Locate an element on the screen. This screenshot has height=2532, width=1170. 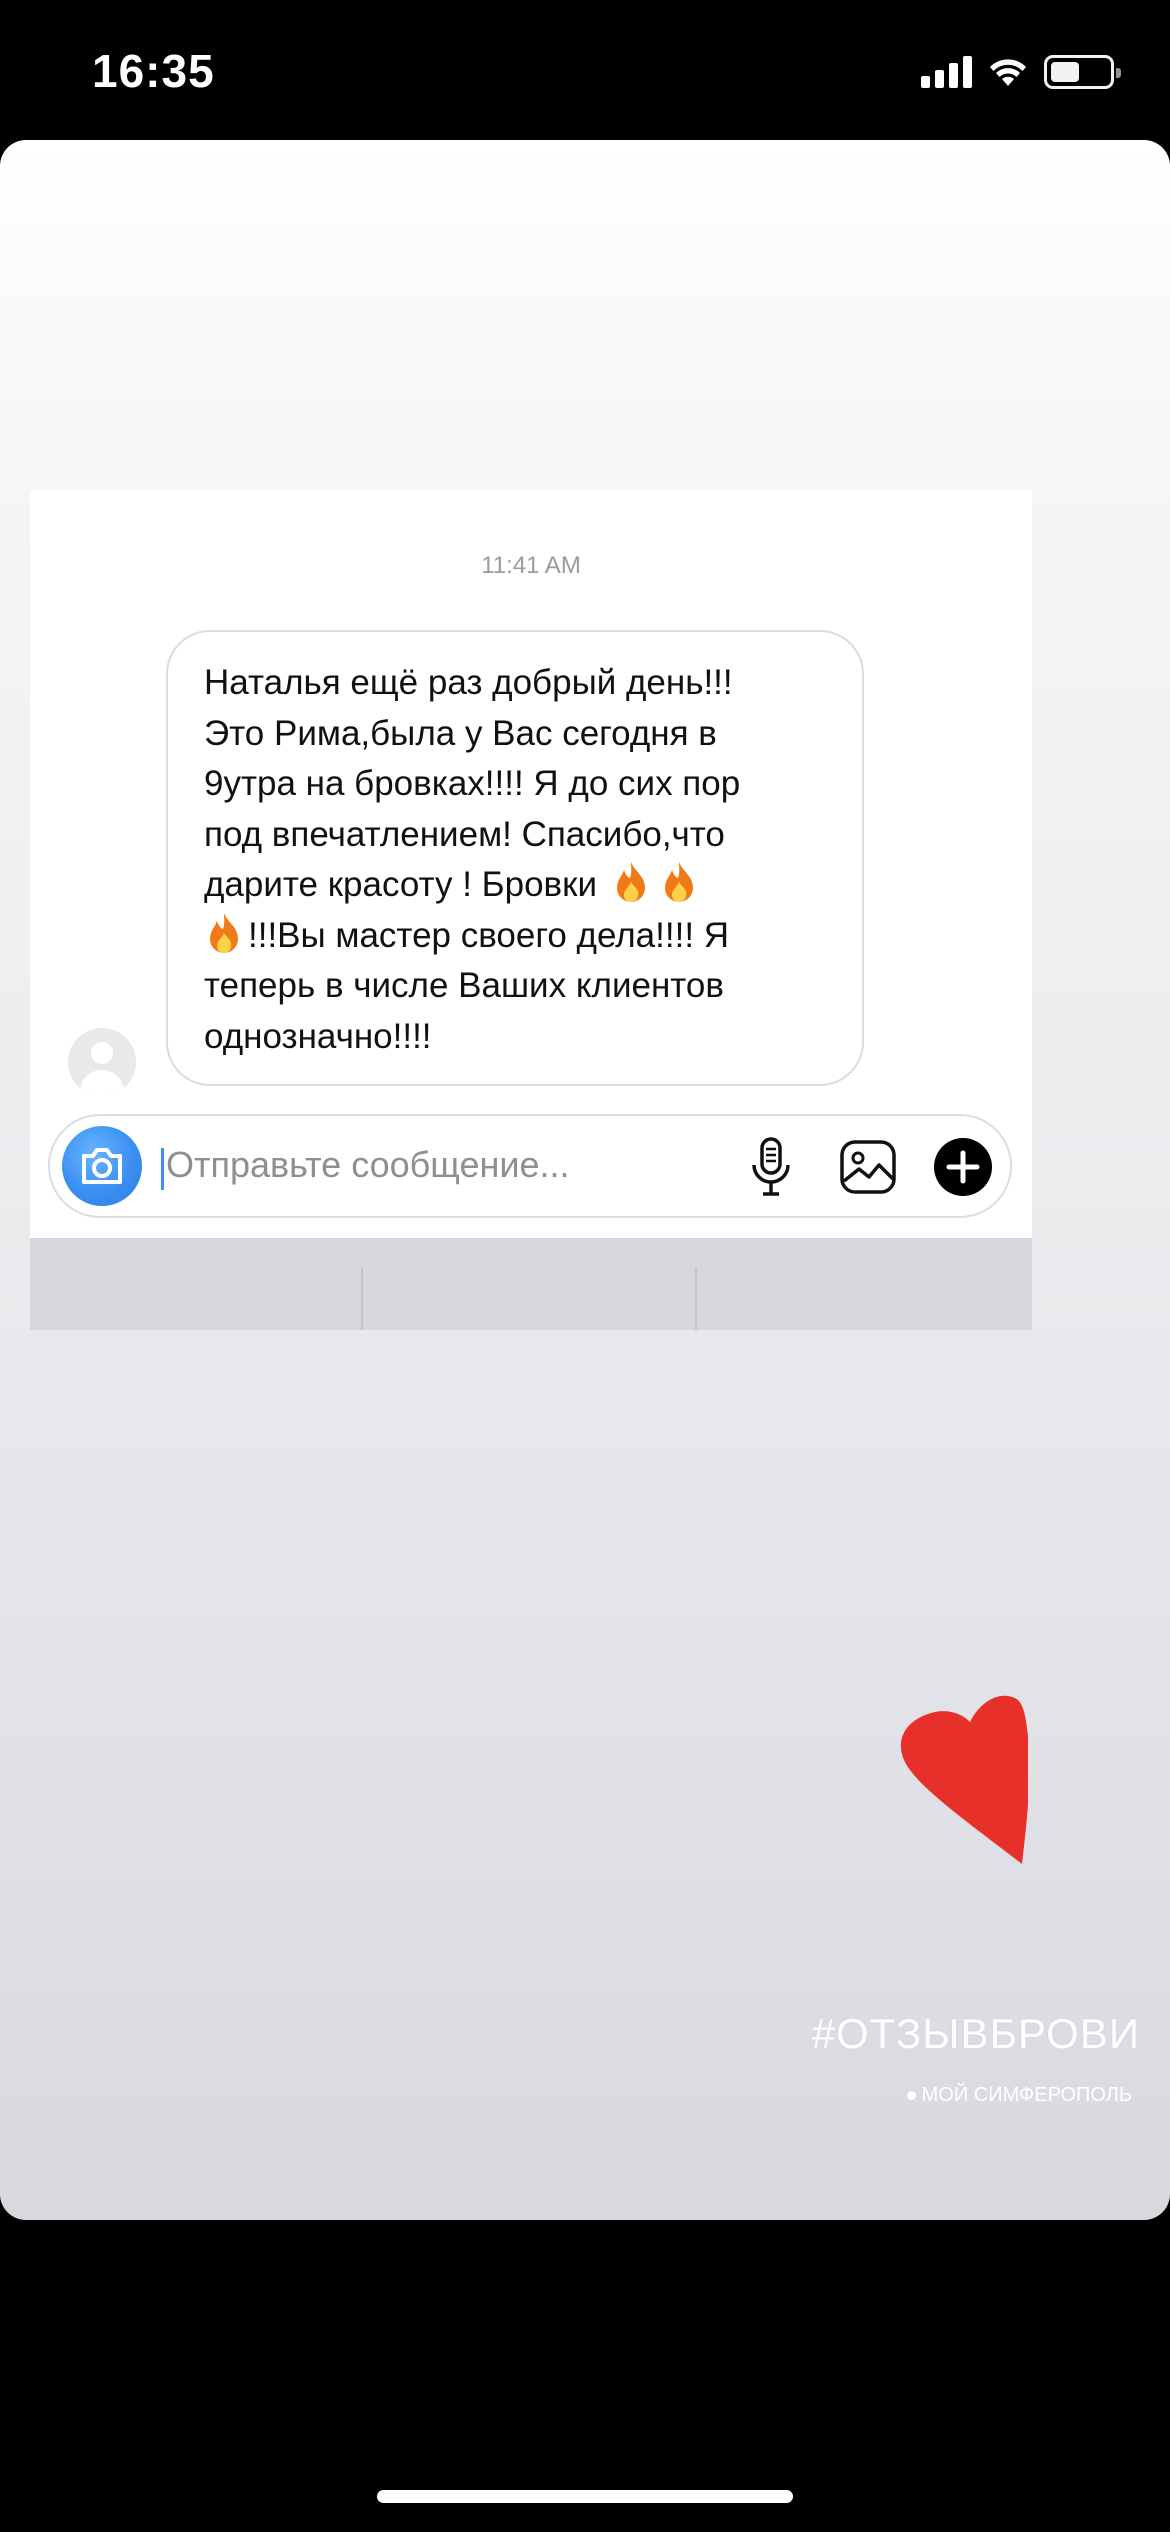
battery-fill is located at coordinates (1065, 72).